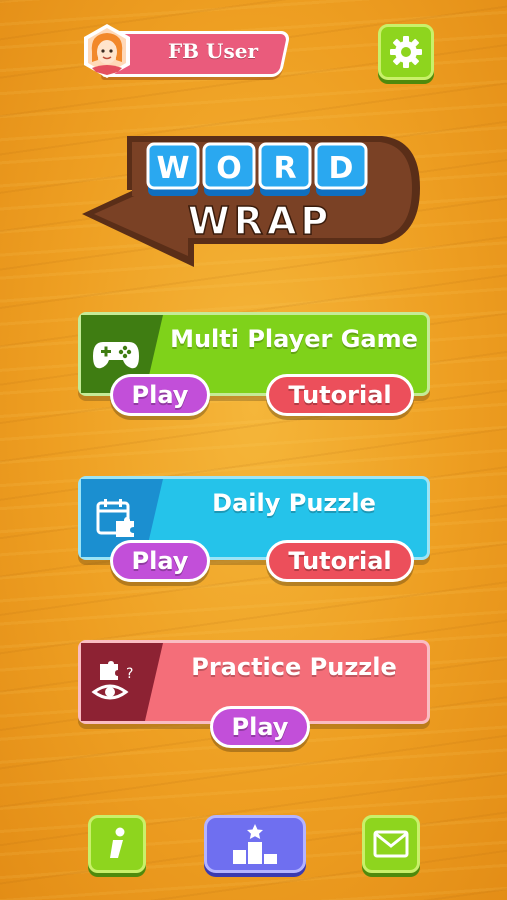 Image resolution: width=507 pixels, height=900 pixels. What do you see at coordinates (294, 667) in the screenshot?
I see `practice-puzzle-title: Practice Puzzle` at bounding box center [294, 667].